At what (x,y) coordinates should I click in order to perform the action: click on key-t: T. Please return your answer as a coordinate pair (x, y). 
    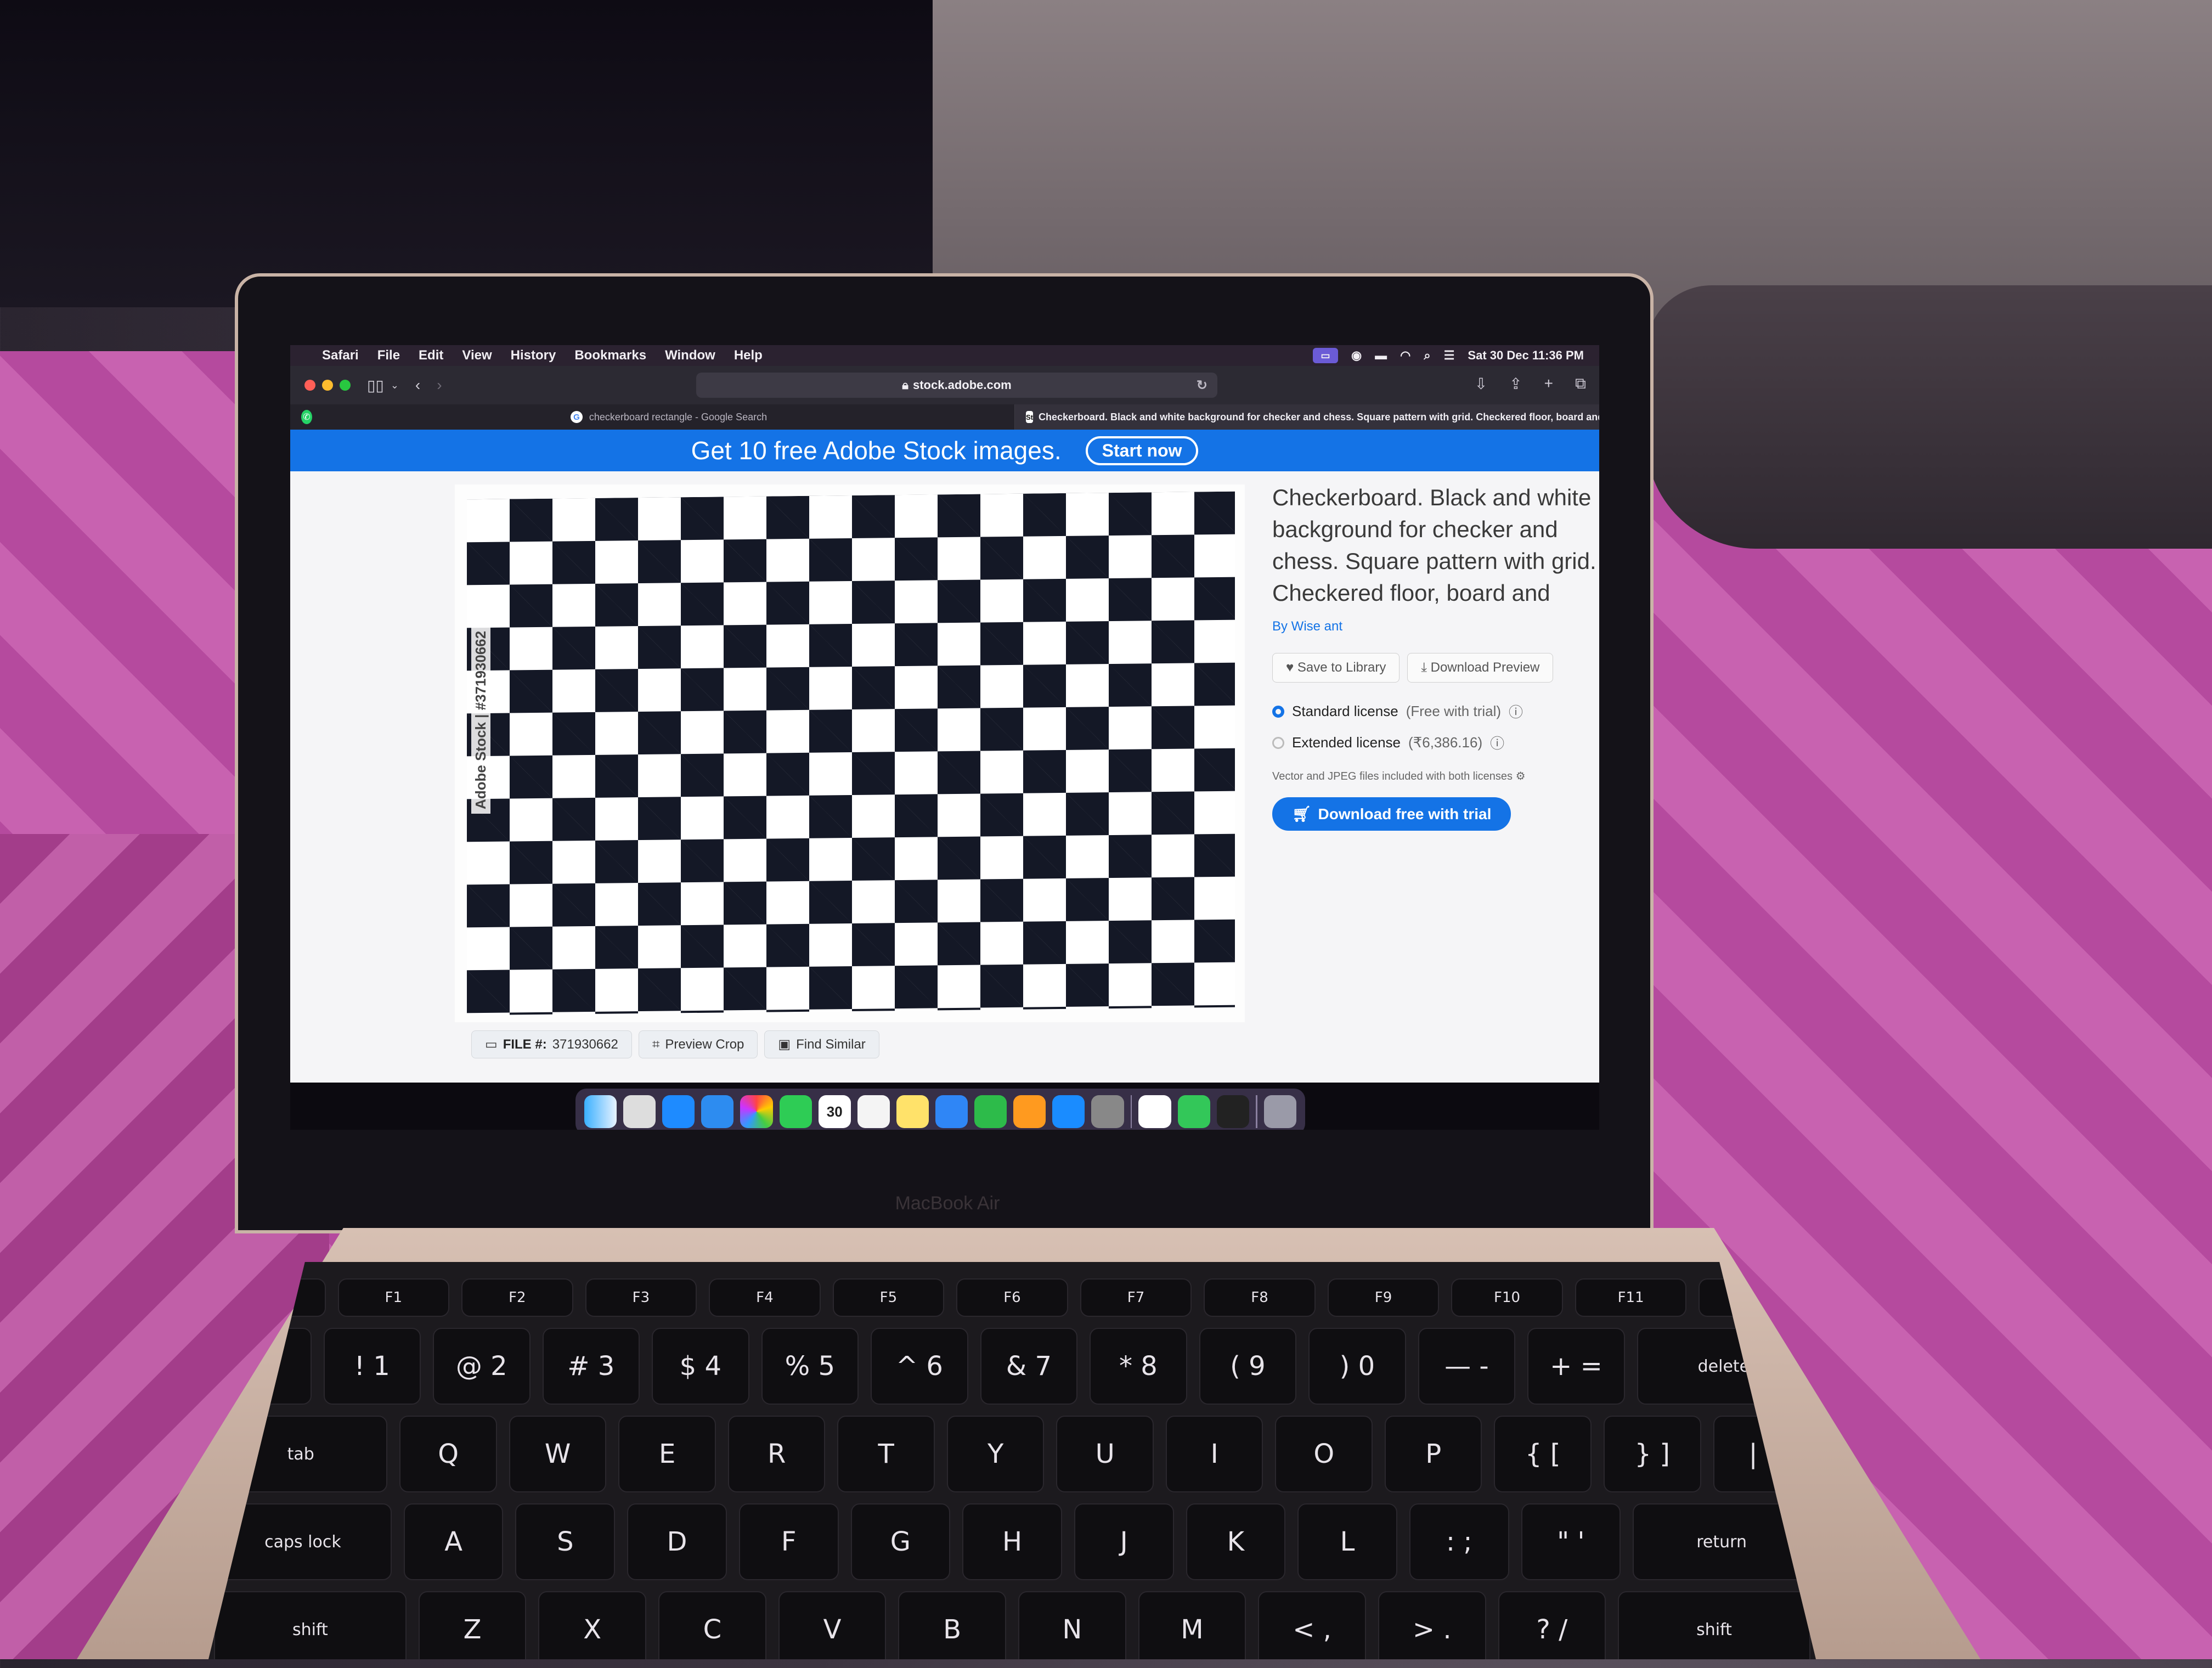
    Looking at the image, I should click on (886, 1454).